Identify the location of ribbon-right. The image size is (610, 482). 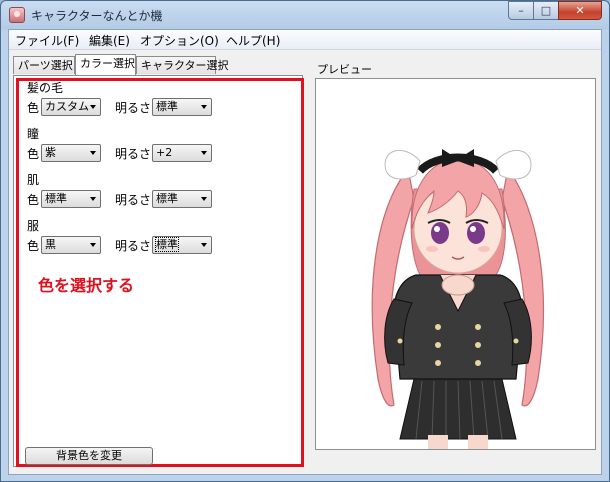
(513, 165).